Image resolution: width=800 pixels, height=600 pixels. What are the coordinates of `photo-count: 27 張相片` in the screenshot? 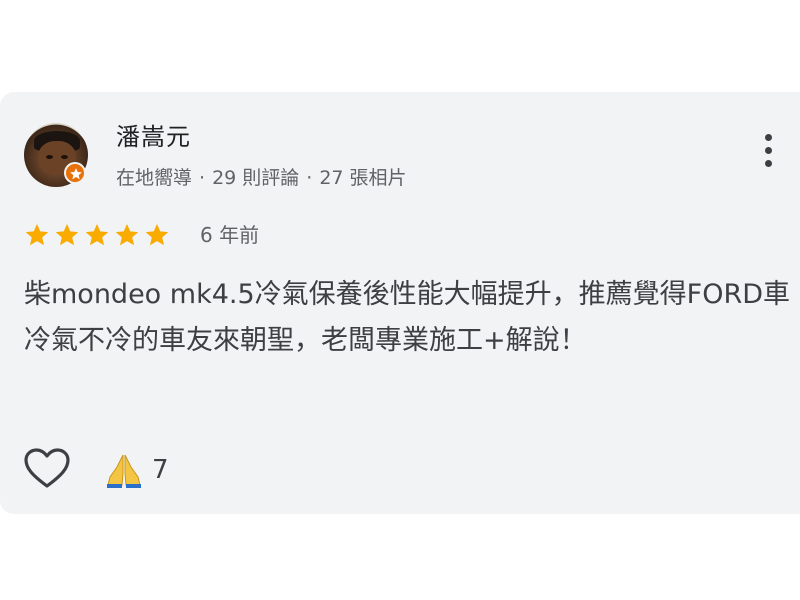 It's located at (363, 178).